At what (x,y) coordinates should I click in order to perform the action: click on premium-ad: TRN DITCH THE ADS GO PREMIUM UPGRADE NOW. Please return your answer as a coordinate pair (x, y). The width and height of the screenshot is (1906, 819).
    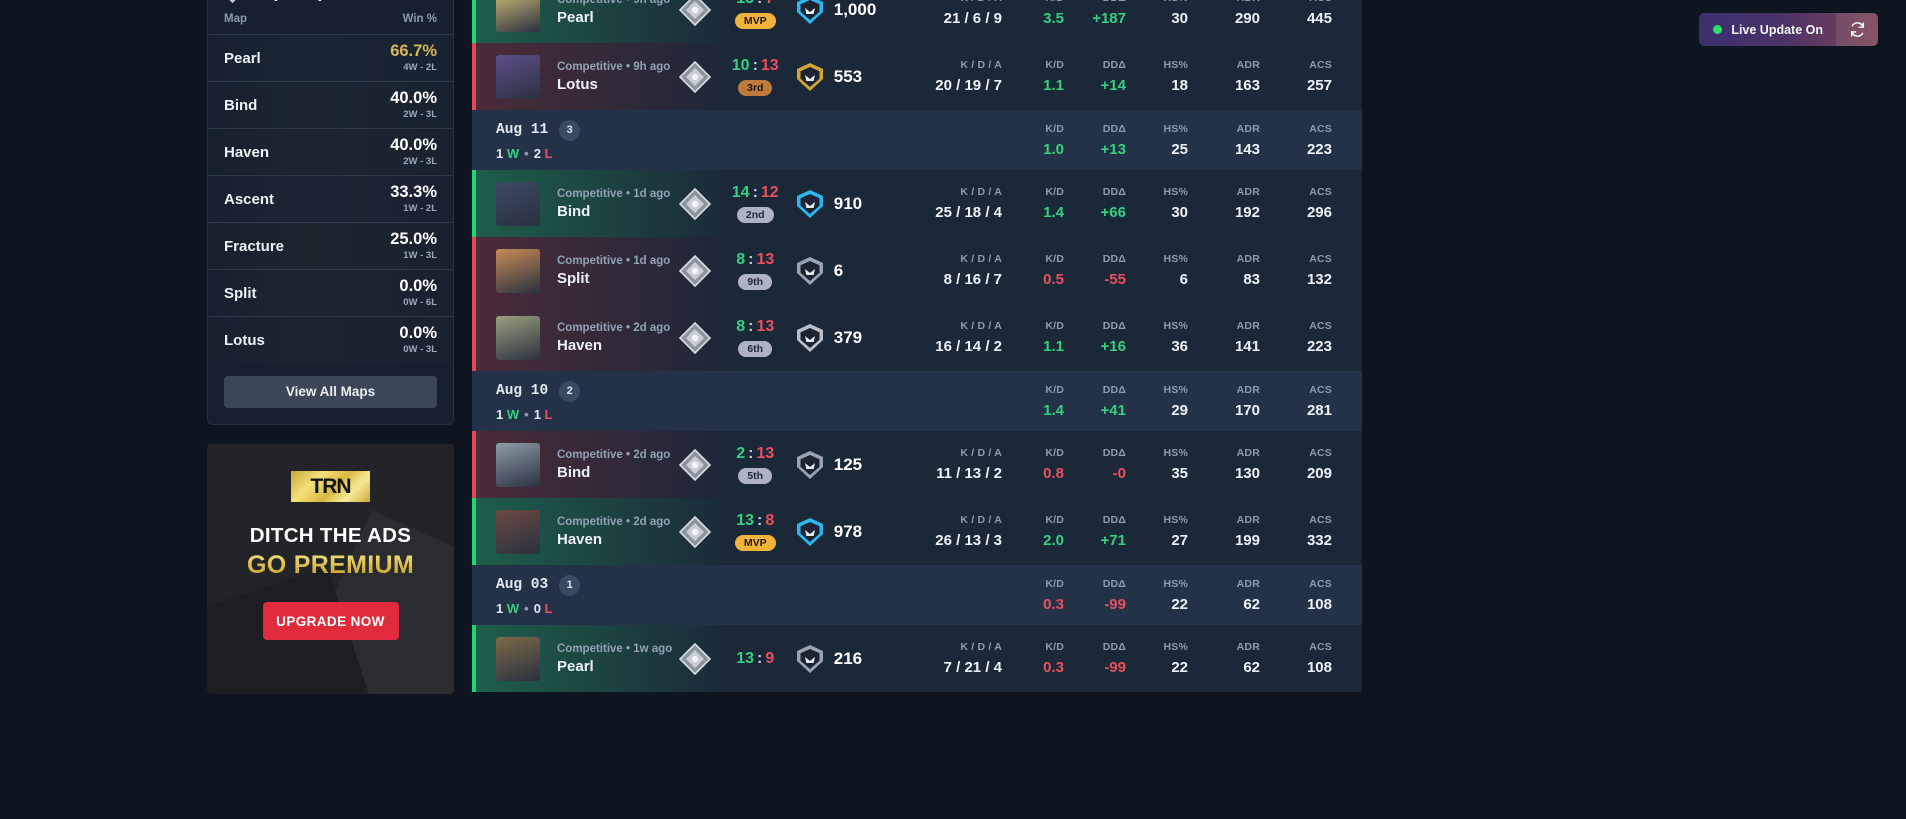
    Looking at the image, I should click on (330, 569).